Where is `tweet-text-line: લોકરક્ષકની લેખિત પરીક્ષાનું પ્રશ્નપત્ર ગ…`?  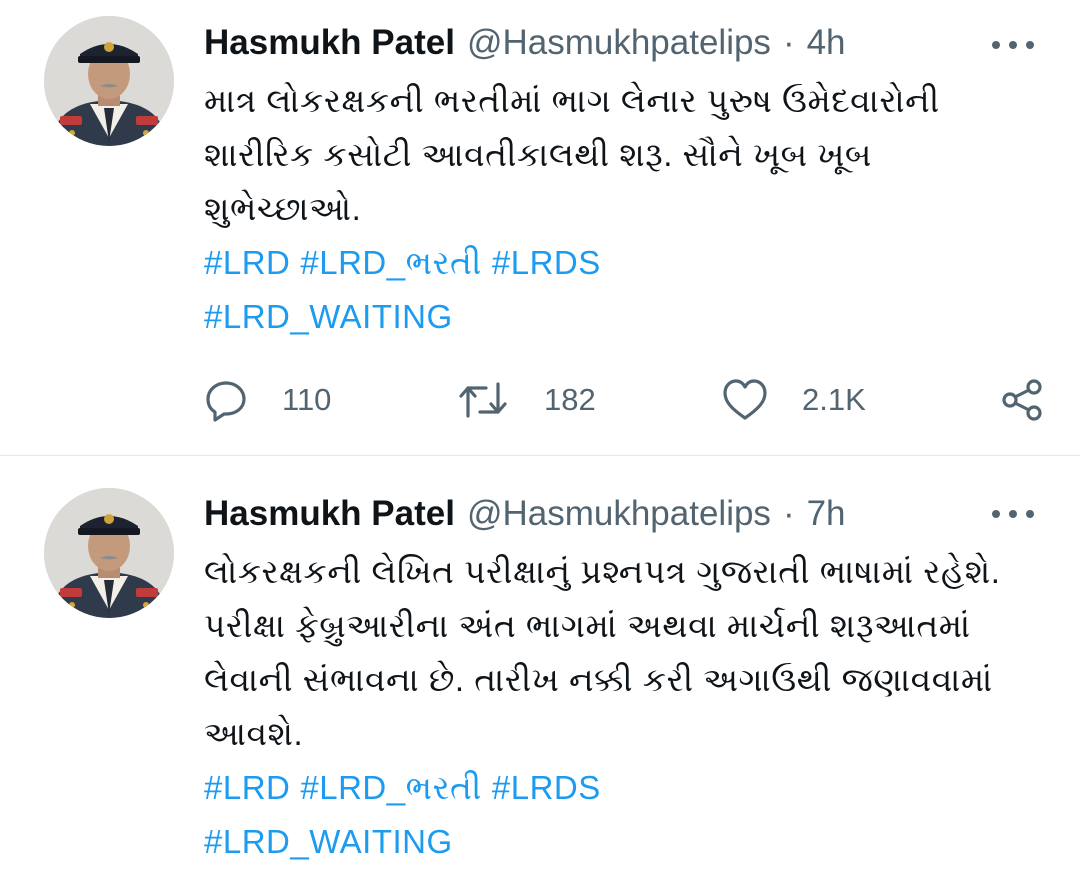 tweet-text-line: લોકરક્ષકની લેખિત પરીક્ષાનું પ્રશ્નપત્ર ગ… is located at coordinates (602, 571).